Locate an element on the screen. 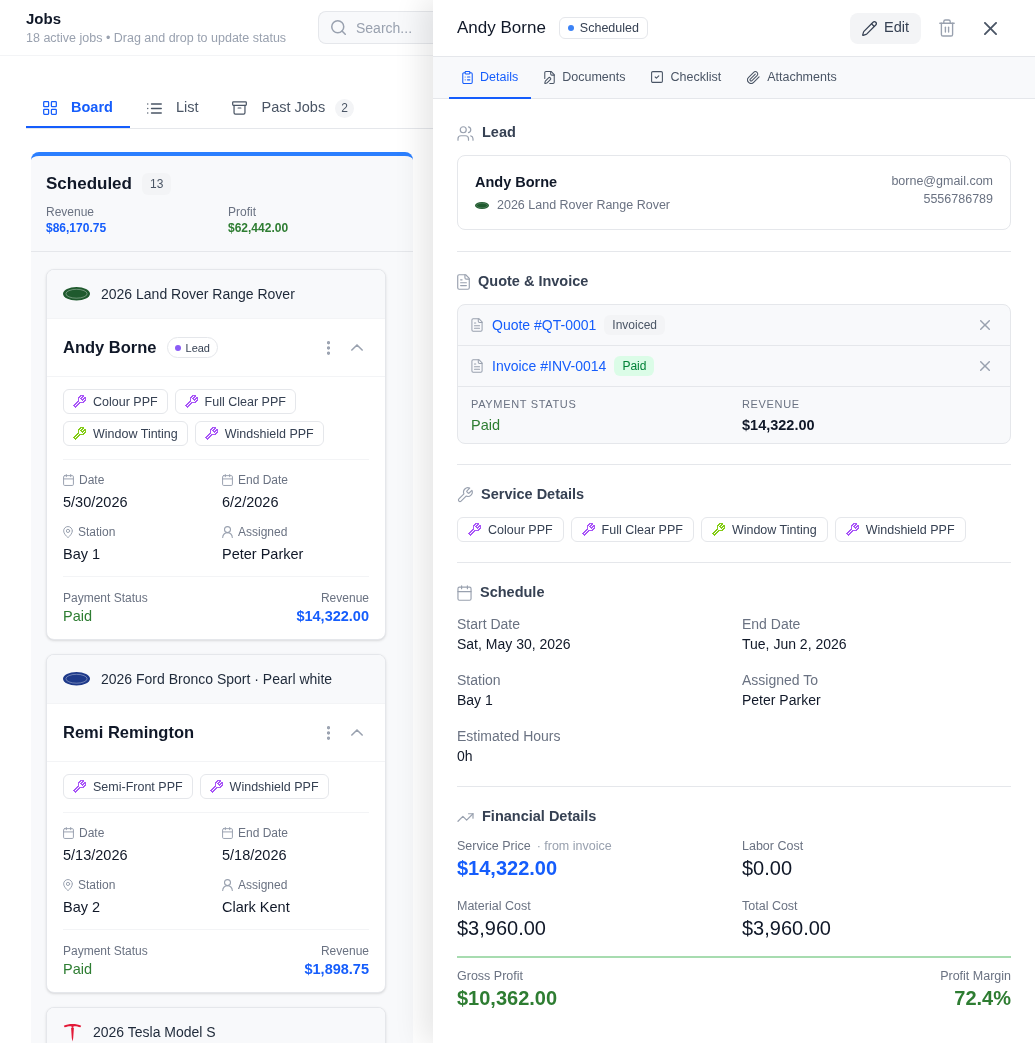 This screenshot has width=1035, height=1043. panel-title: Andy Borne is located at coordinates (501, 28).